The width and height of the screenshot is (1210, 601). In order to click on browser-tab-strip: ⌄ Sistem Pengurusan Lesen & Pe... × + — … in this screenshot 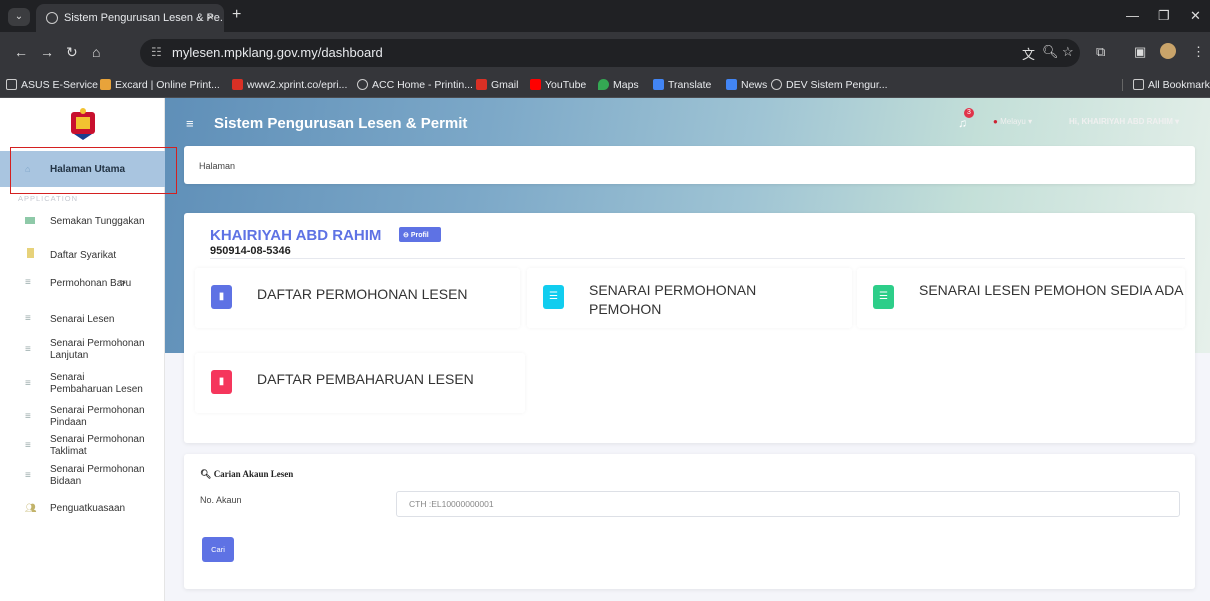, I will do `click(605, 16)`.